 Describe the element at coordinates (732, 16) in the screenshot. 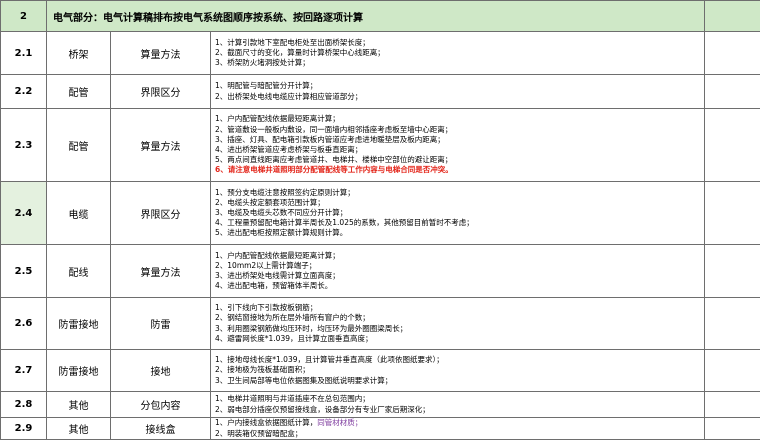

I see `header-empty-cell` at that location.